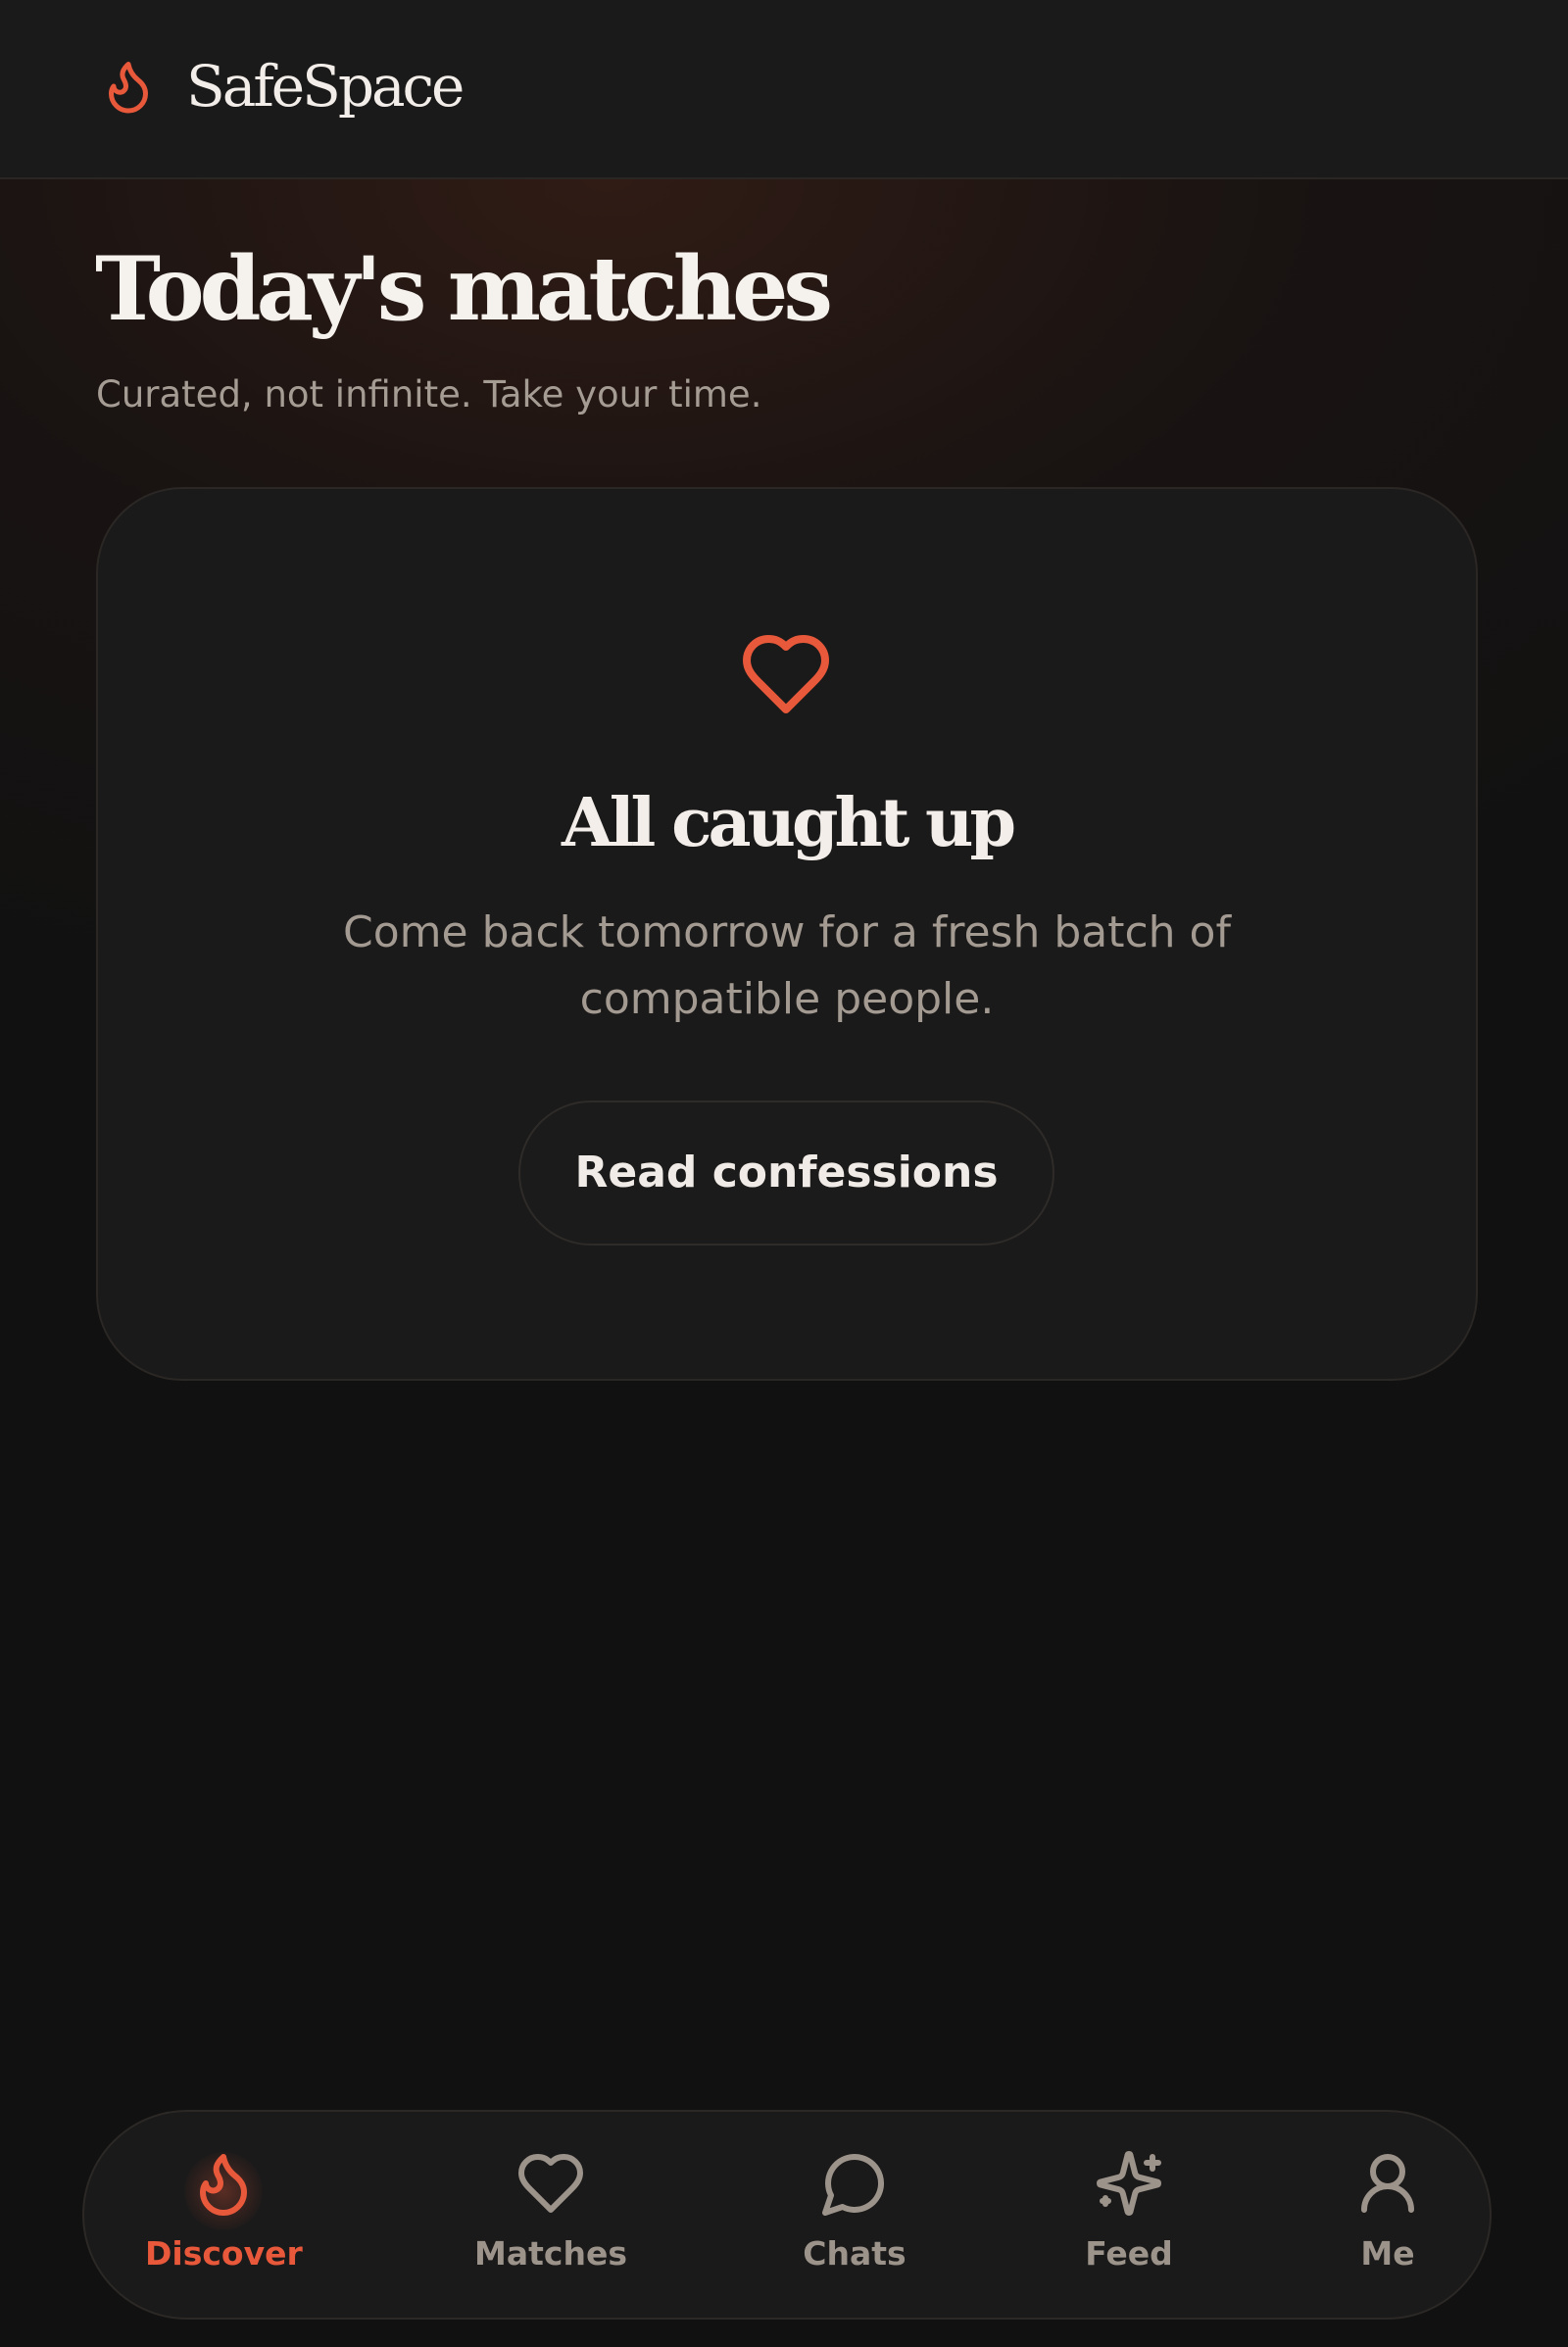  I want to click on nav-label-chats: Chats, so click(854, 2253).